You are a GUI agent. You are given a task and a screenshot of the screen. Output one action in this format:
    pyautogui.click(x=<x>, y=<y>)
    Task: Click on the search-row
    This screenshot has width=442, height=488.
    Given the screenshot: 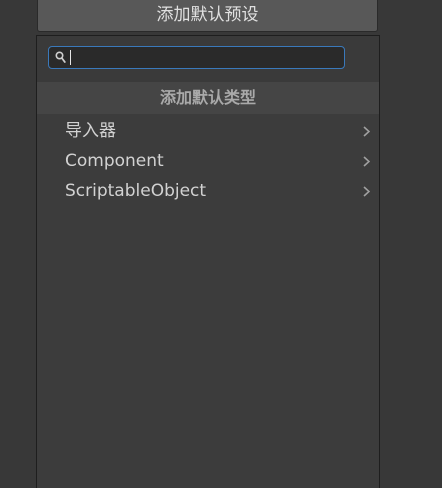 What is the action you would take?
    pyautogui.click(x=208, y=59)
    